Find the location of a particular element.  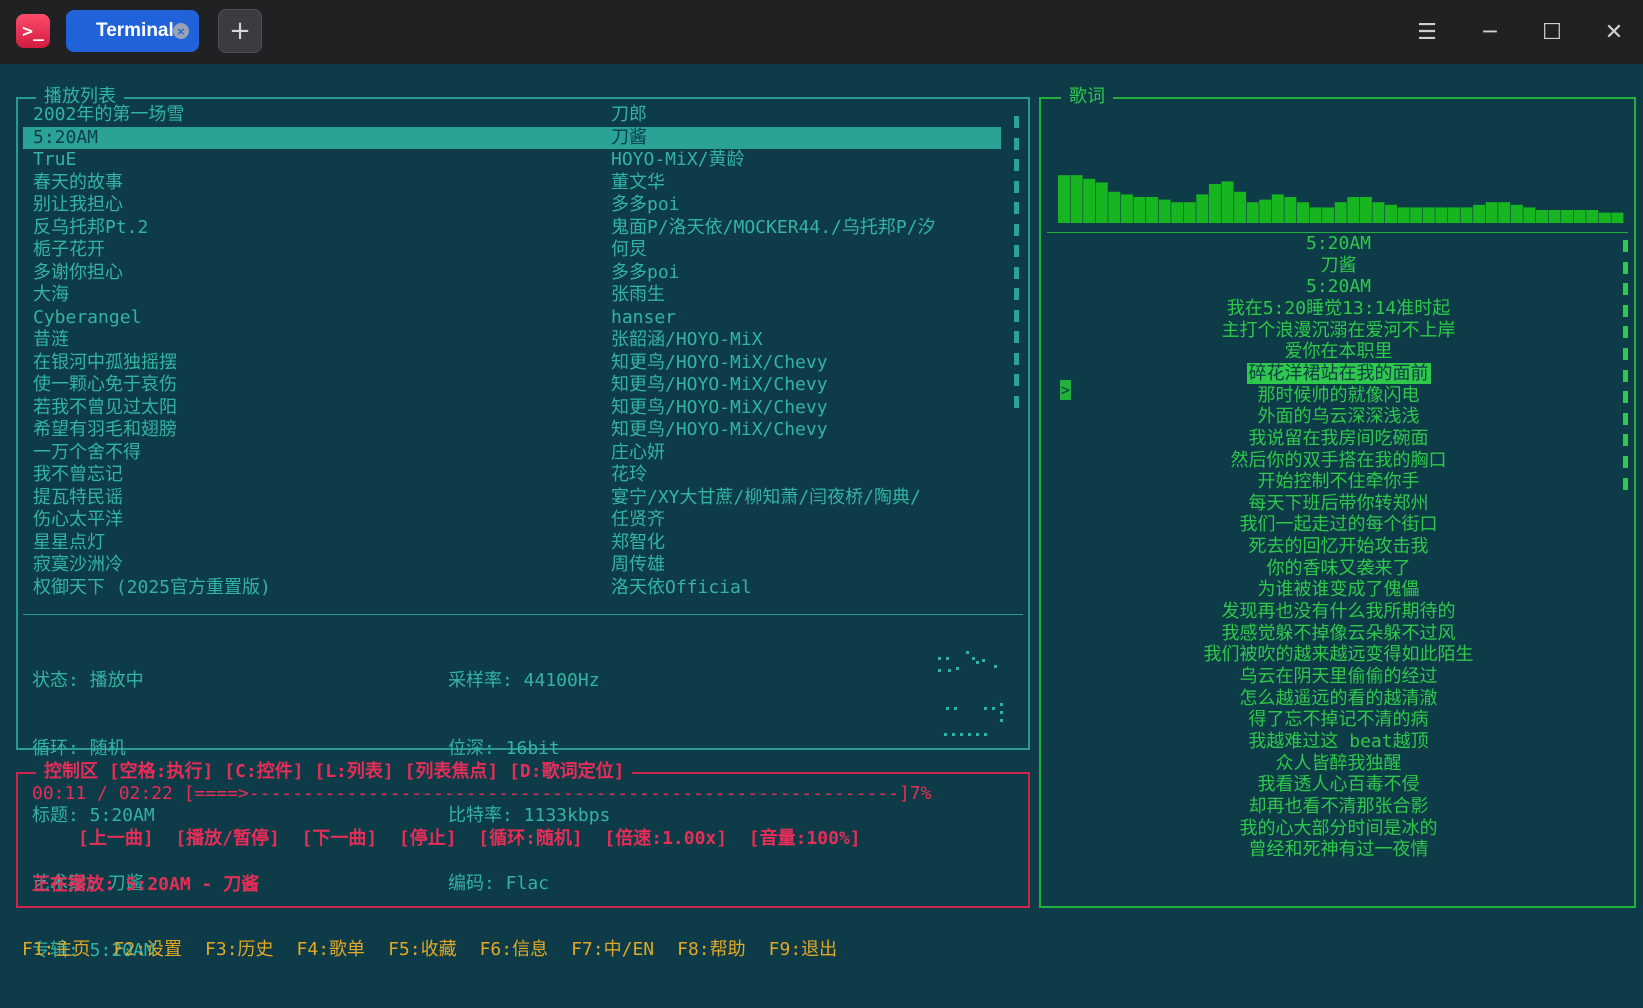

song-artist: 花玲 is located at coordinates (629, 474).